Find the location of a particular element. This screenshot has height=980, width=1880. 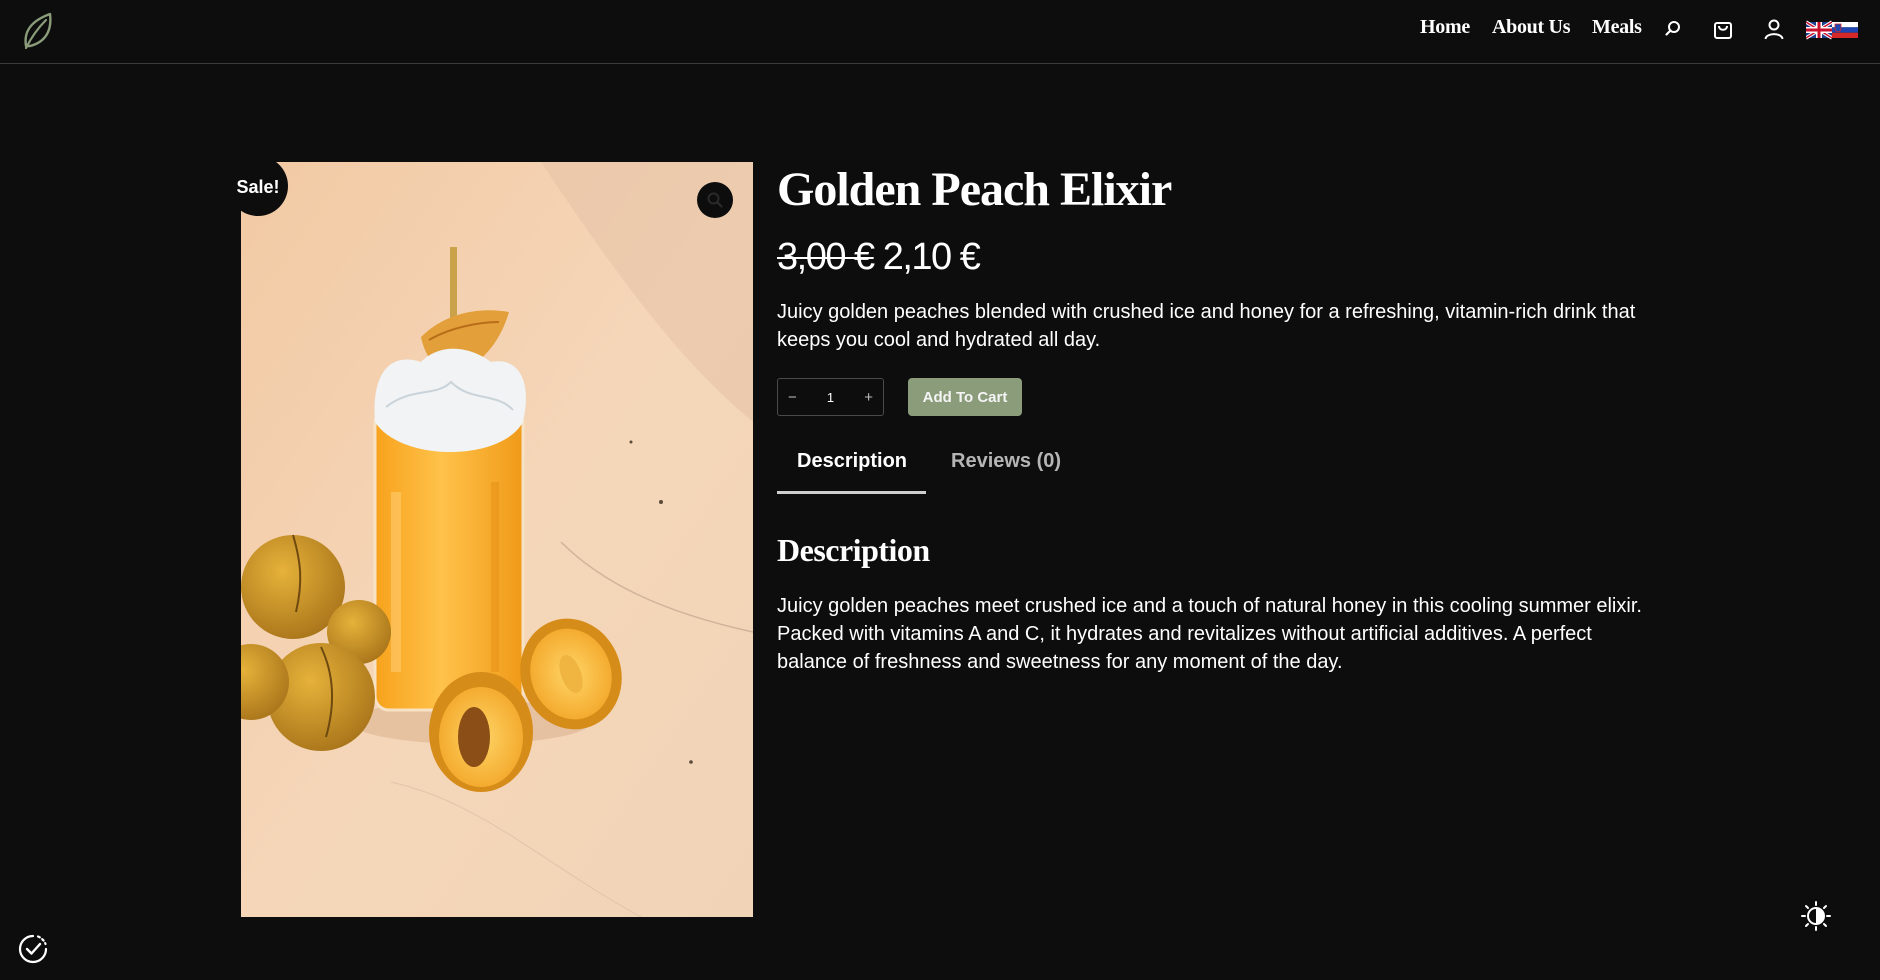

add-to-cart-button: Add To Cart is located at coordinates (965, 397).